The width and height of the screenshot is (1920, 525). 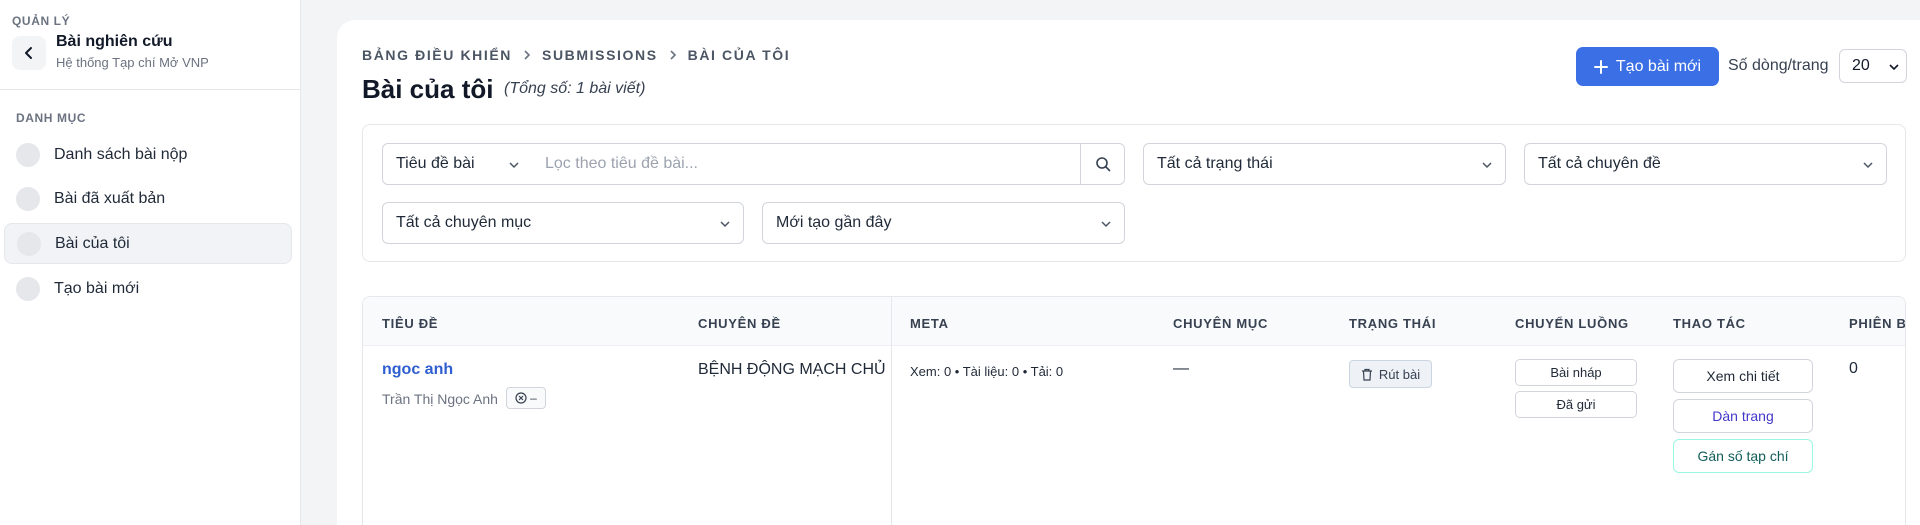 I want to click on create-article-button: Tạo bài mới, so click(x=1647, y=66).